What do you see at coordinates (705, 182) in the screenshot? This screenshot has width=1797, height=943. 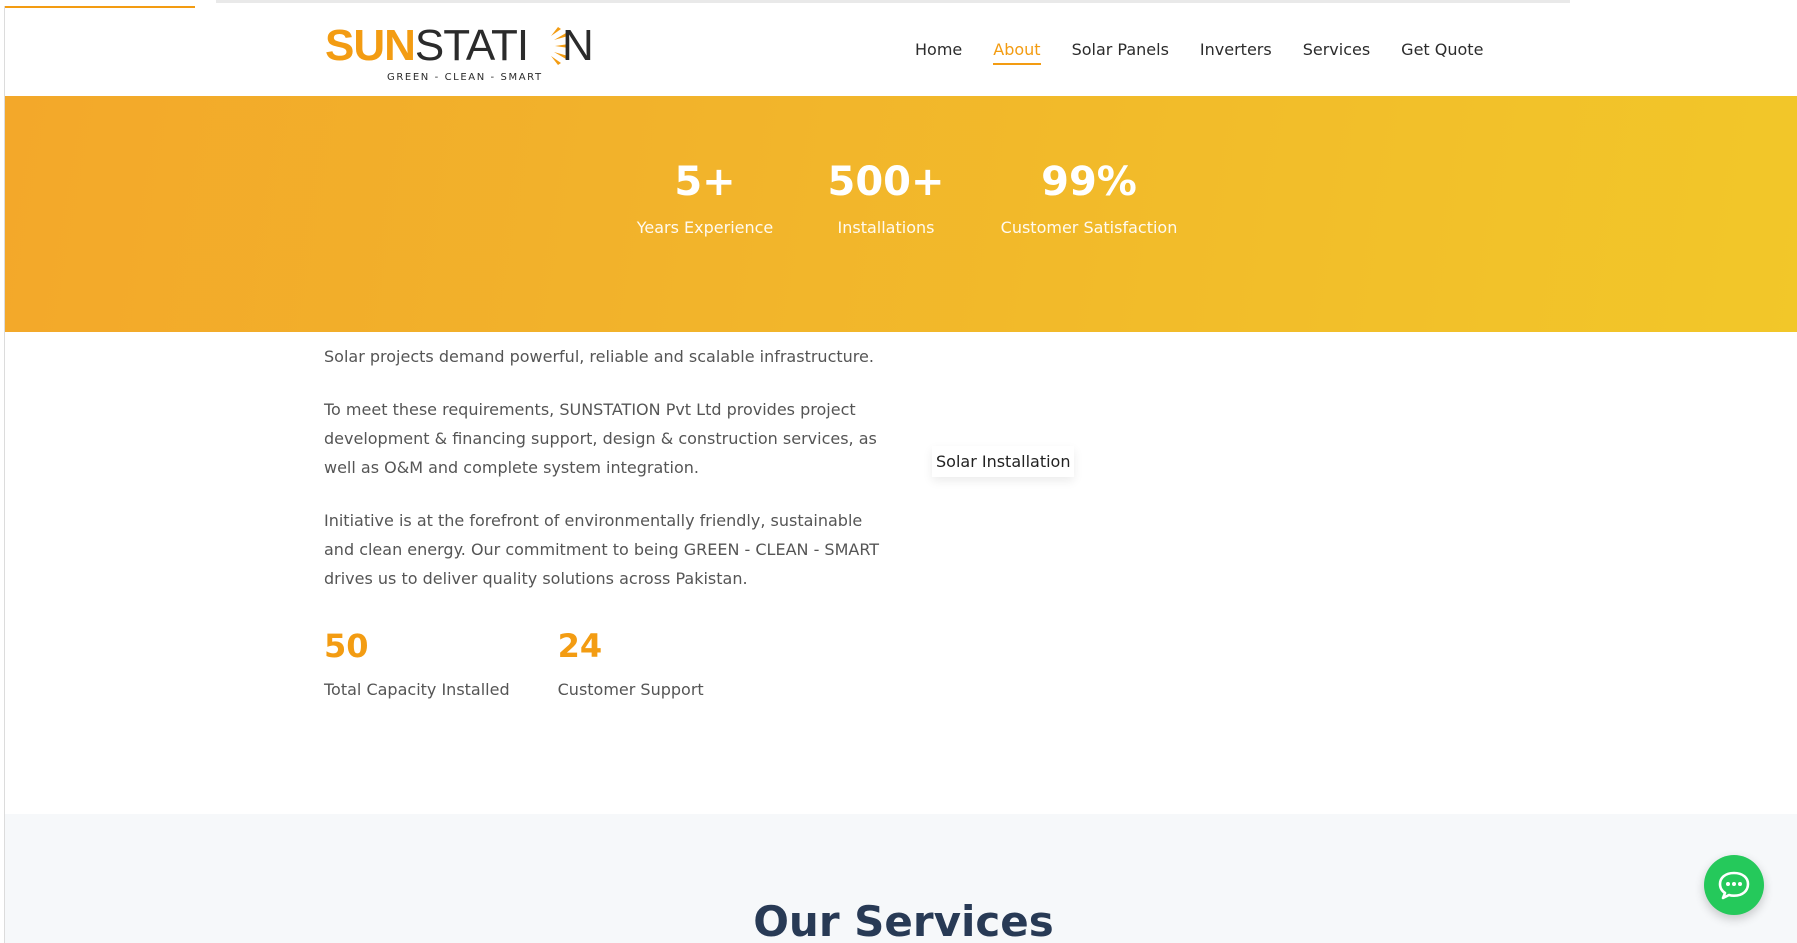 I see `stat-value: 5+` at bounding box center [705, 182].